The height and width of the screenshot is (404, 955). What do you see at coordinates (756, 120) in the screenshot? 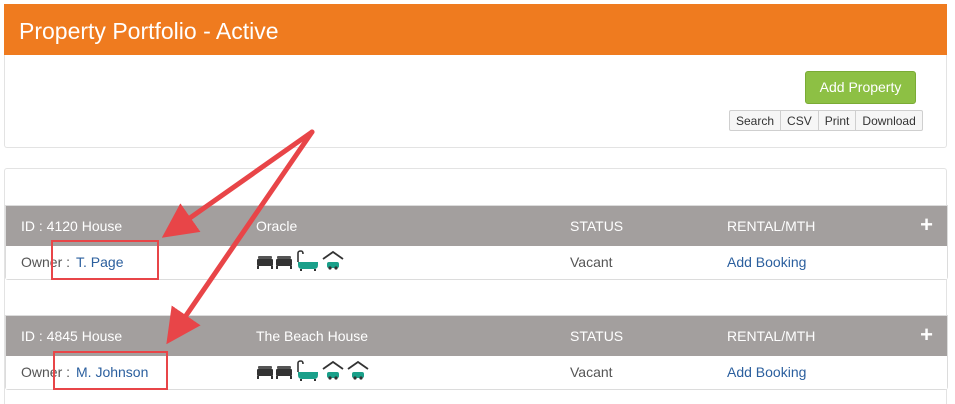
I see `search-button: Search` at bounding box center [756, 120].